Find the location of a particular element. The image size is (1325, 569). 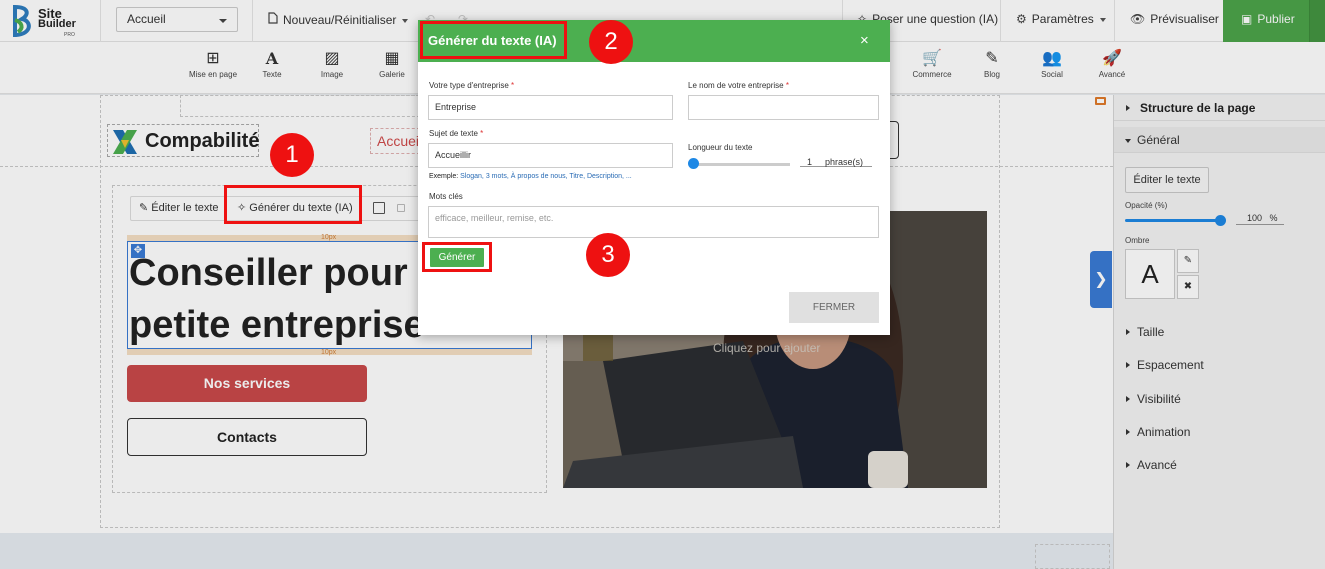

business-type-label: Votre type d'entreprise * is located at coordinates (471, 85).